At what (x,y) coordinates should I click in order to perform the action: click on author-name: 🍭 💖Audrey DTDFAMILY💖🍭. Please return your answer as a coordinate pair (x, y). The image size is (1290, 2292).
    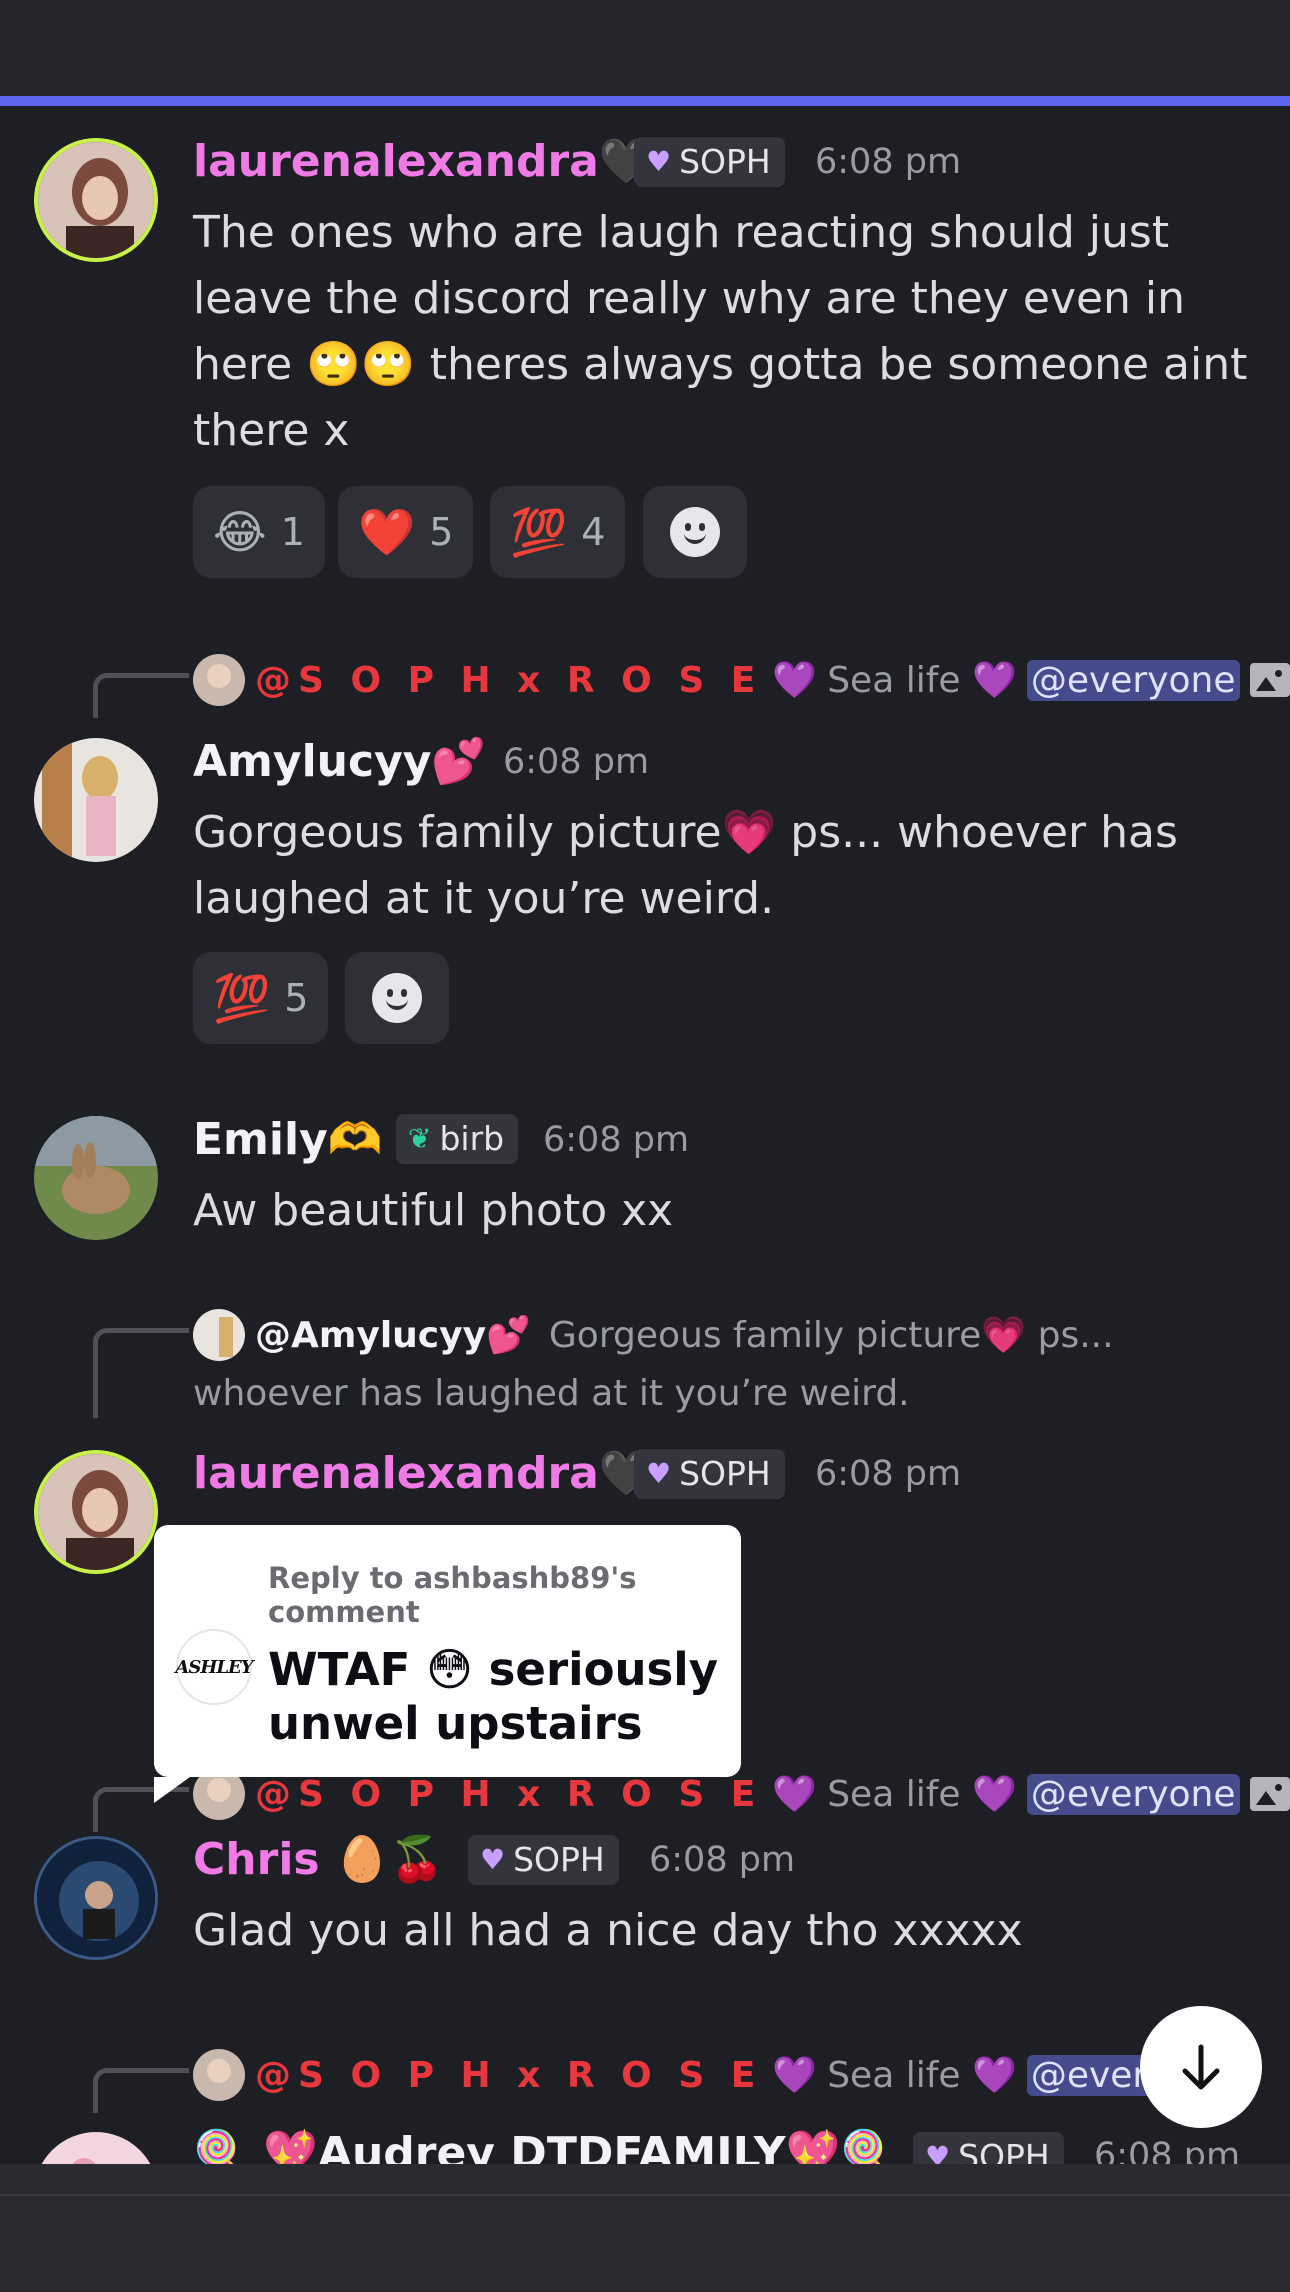
    Looking at the image, I should click on (544, 2145).